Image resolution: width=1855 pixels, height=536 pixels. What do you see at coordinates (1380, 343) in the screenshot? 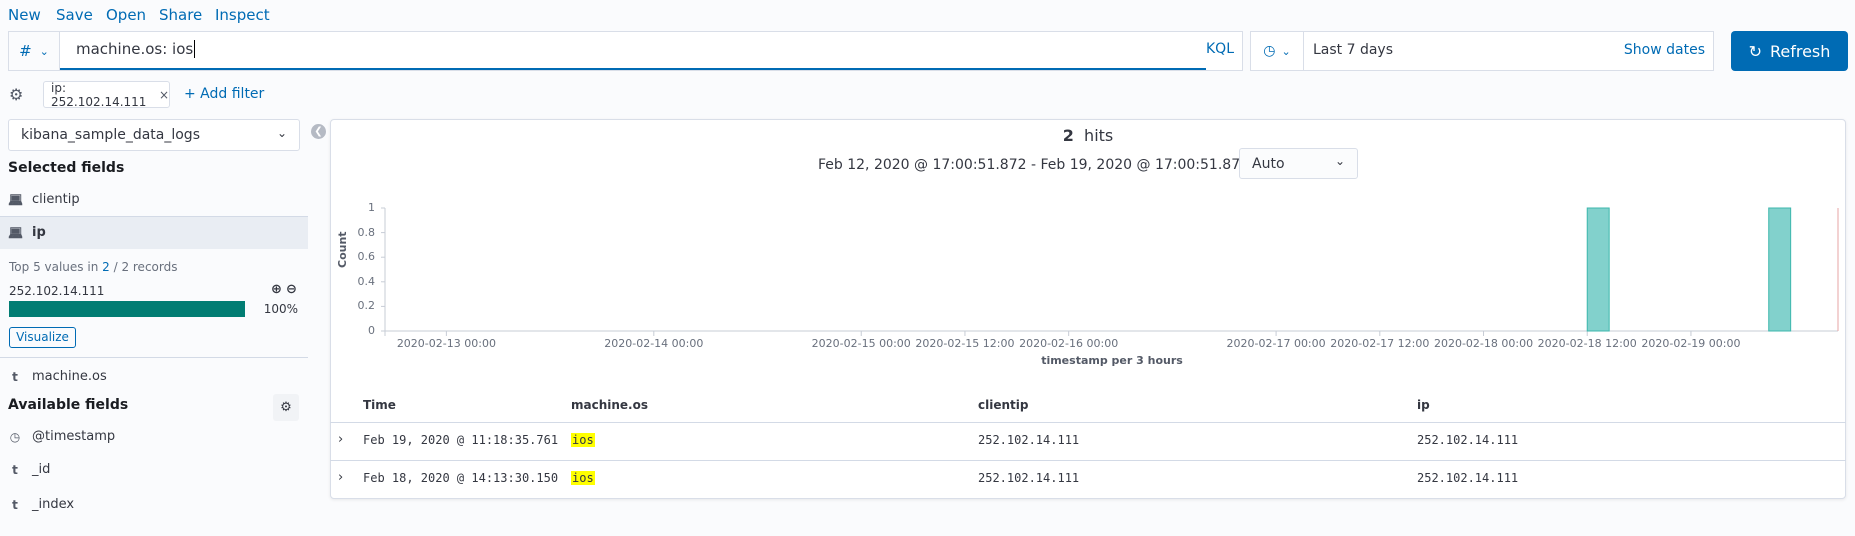
I see `x-tick-label: 2020-02-17 12:00` at bounding box center [1380, 343].